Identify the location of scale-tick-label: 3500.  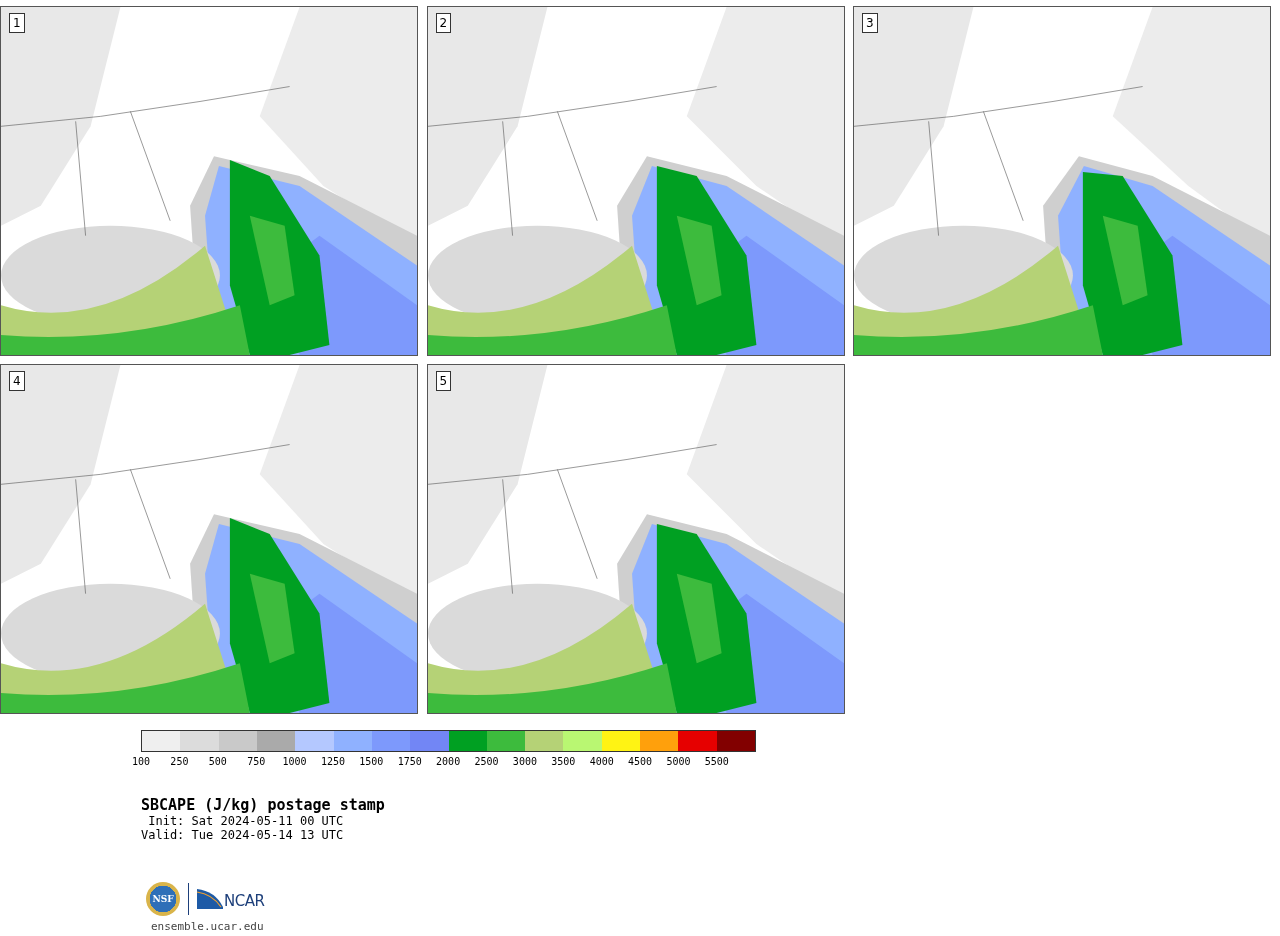
(563, 762).